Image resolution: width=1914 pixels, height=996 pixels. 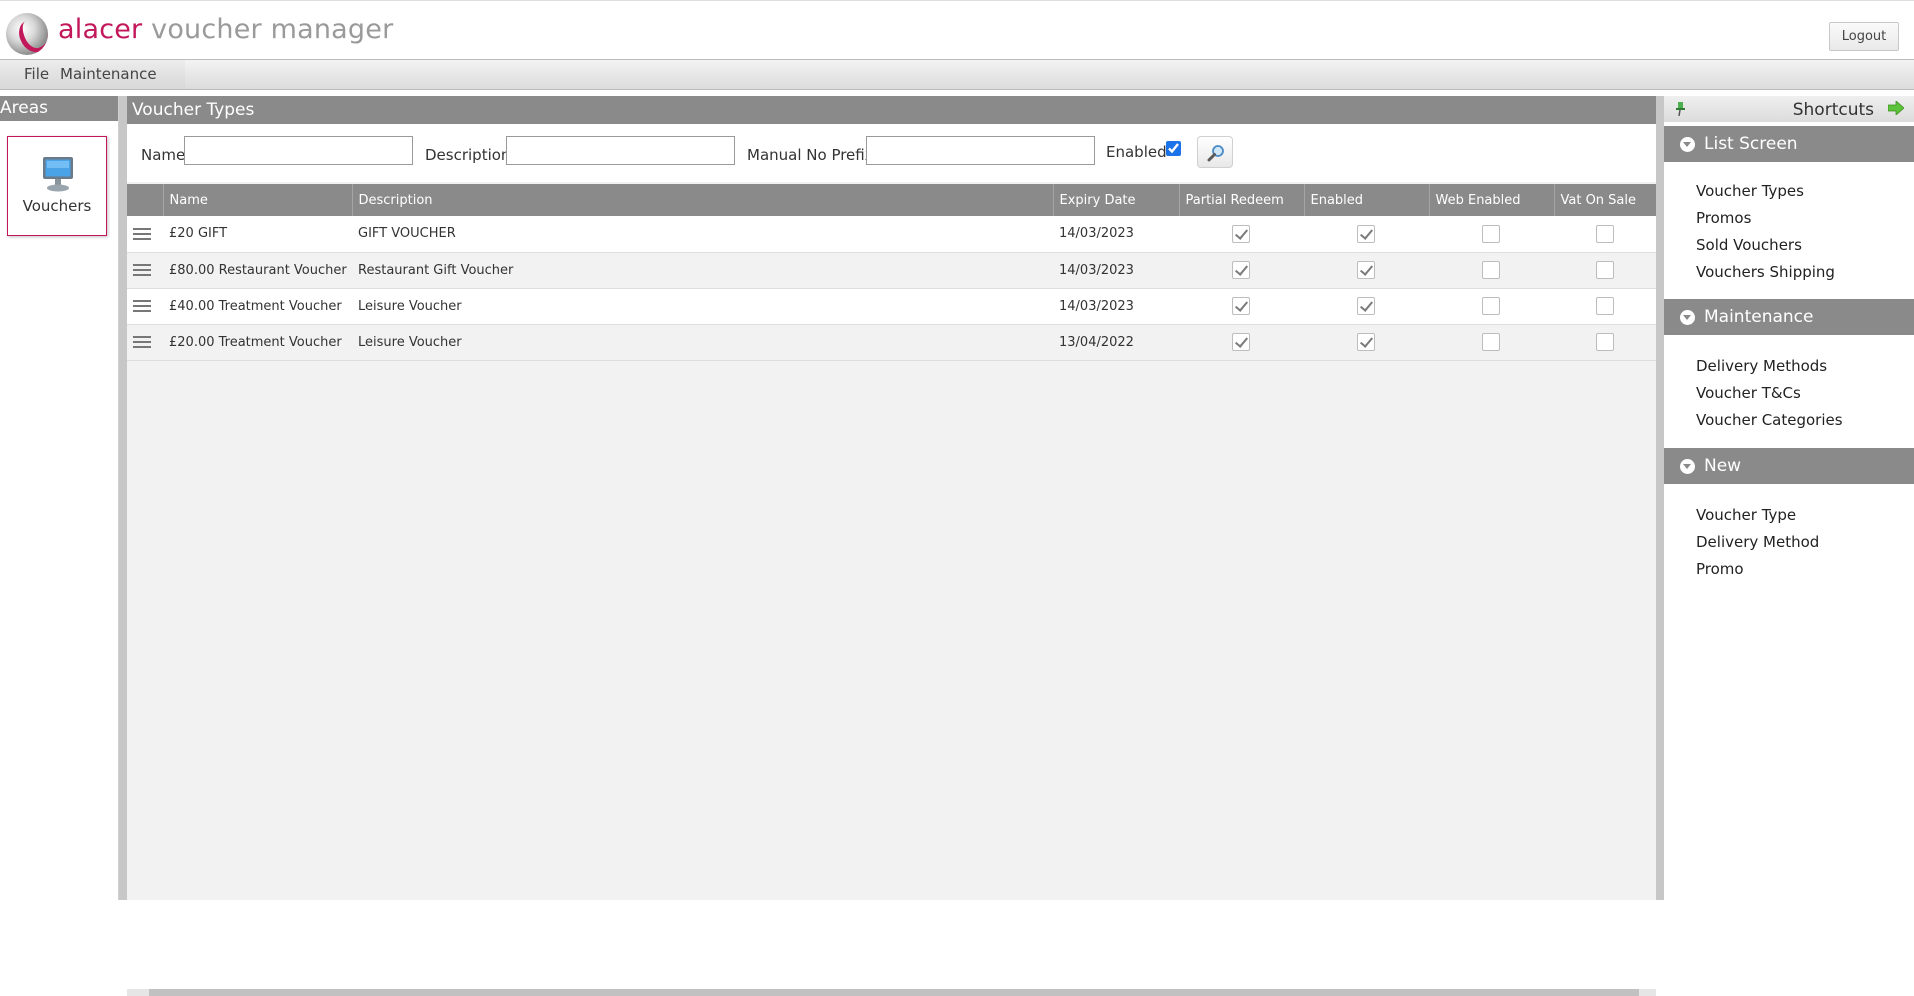 What do you see at coordinates (1746, 515) in the screenshot?
I see `shortcut-new-voucher-type: Voucher Type` at bounding box center [1746, 515].